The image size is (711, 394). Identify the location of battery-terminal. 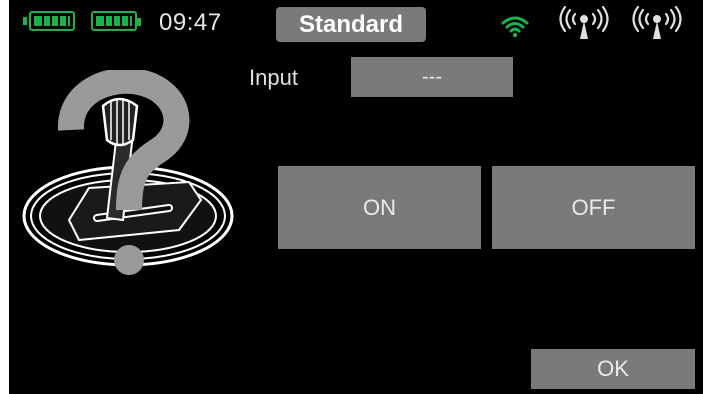
(25, 21).